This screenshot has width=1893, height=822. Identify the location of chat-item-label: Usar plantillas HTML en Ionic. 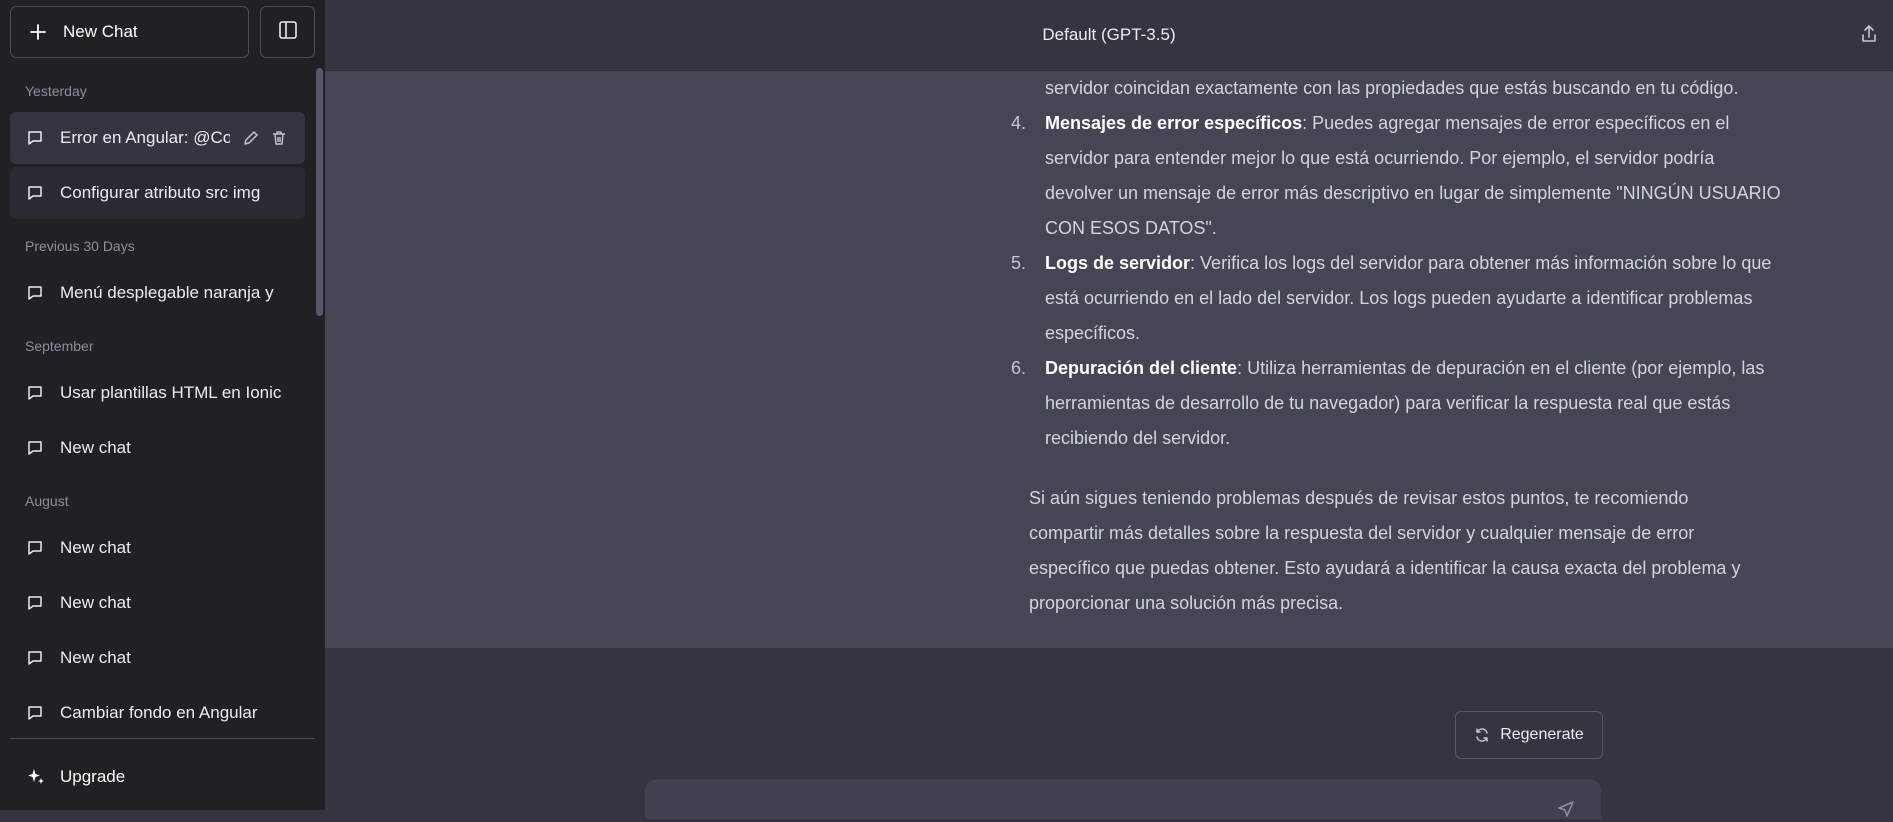
(171, 392).